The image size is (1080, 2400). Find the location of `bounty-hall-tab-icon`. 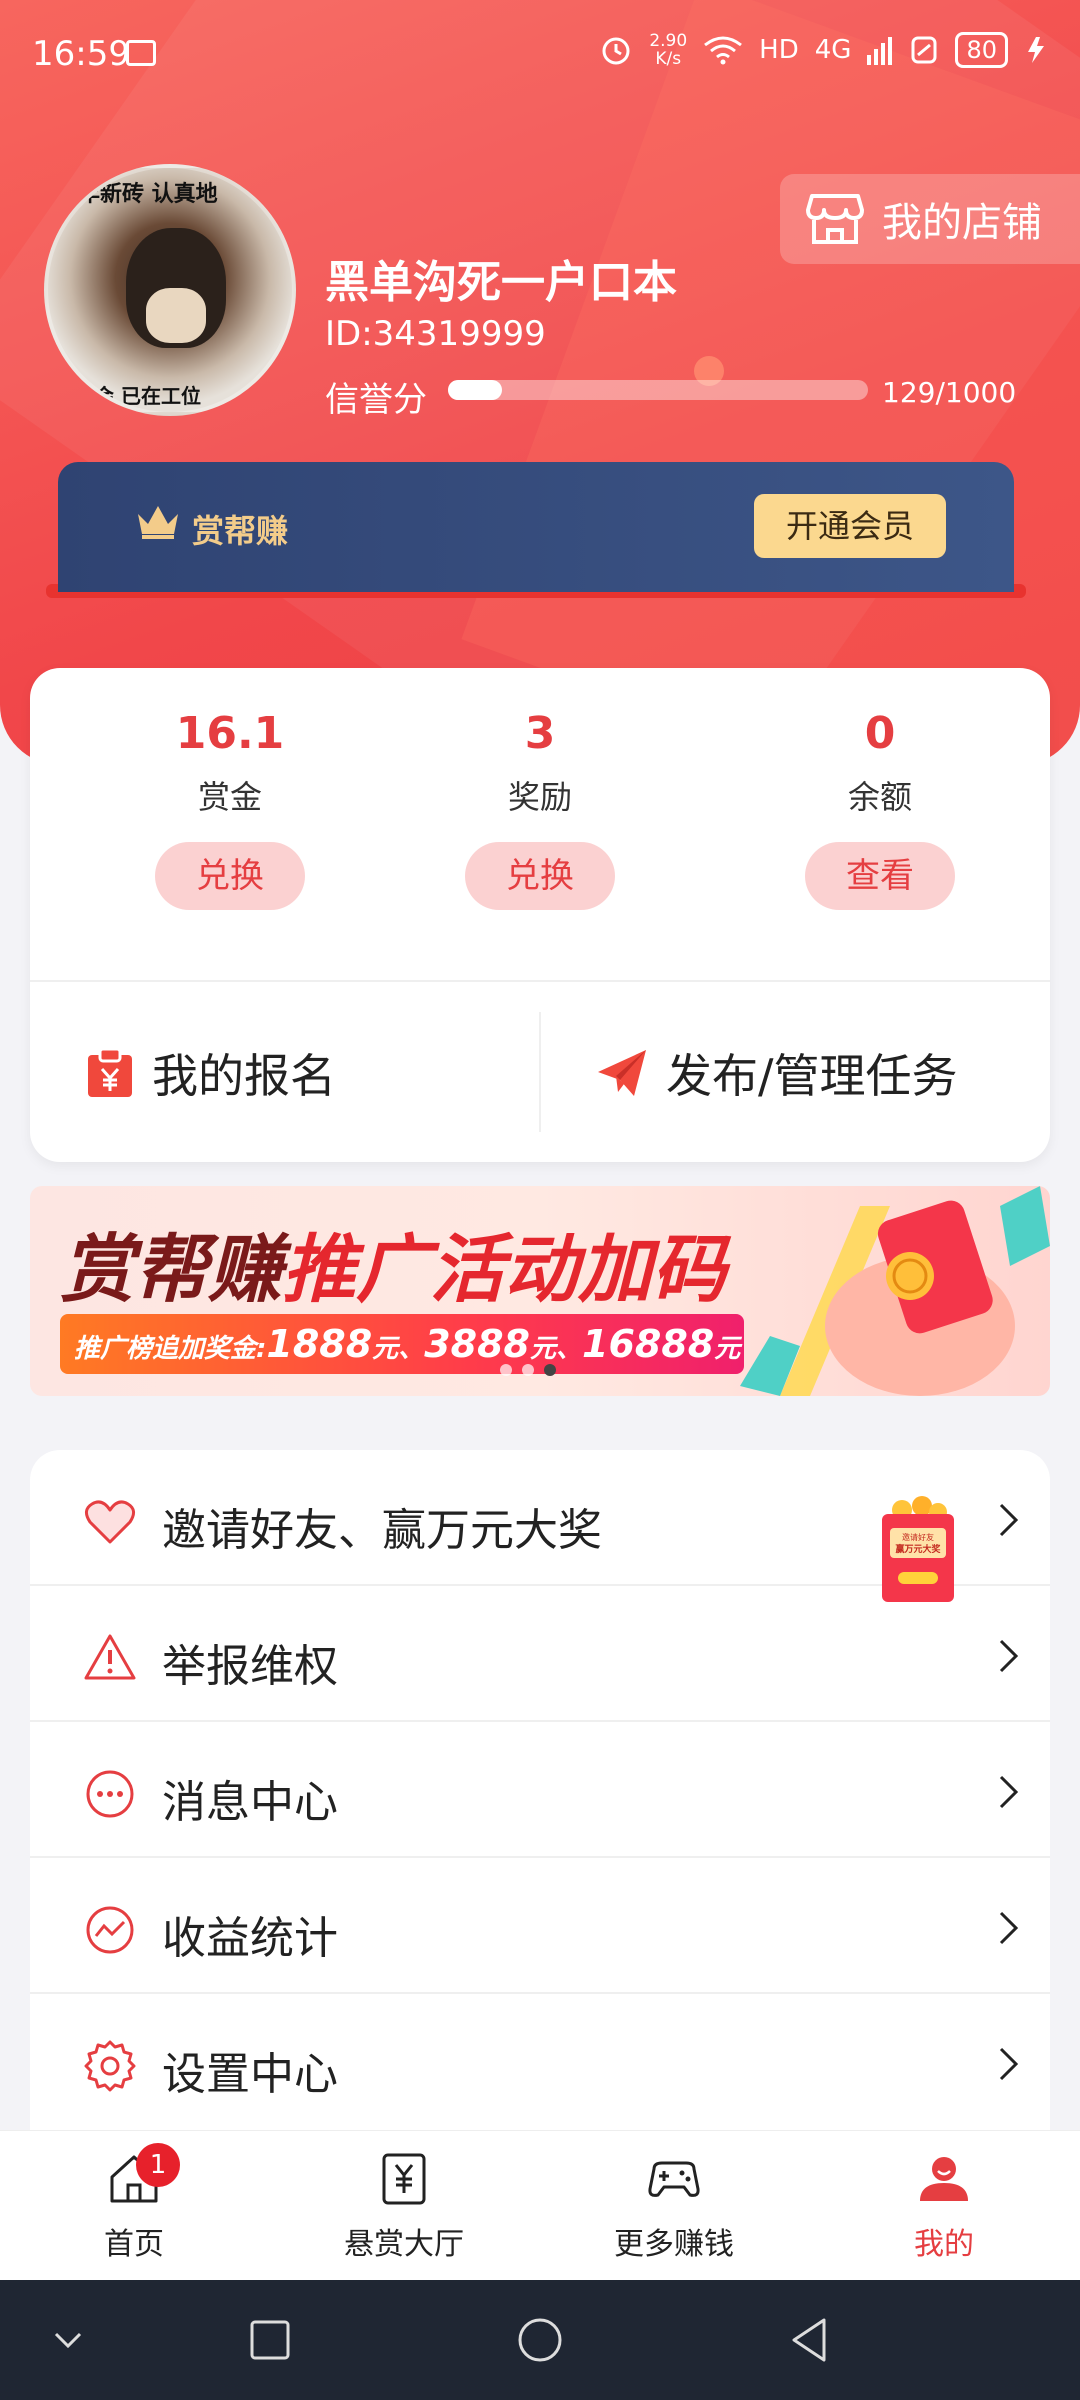

bounty-hall-tab-icon is located at coordinates (404, 2179).